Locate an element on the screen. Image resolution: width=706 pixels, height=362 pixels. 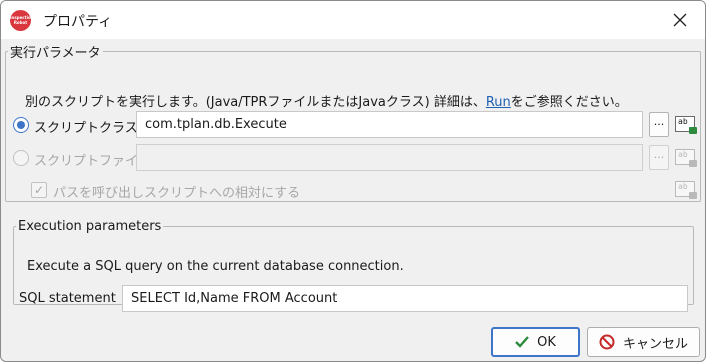
cancel-button: キャンセル is located at coordinates (643, 342).